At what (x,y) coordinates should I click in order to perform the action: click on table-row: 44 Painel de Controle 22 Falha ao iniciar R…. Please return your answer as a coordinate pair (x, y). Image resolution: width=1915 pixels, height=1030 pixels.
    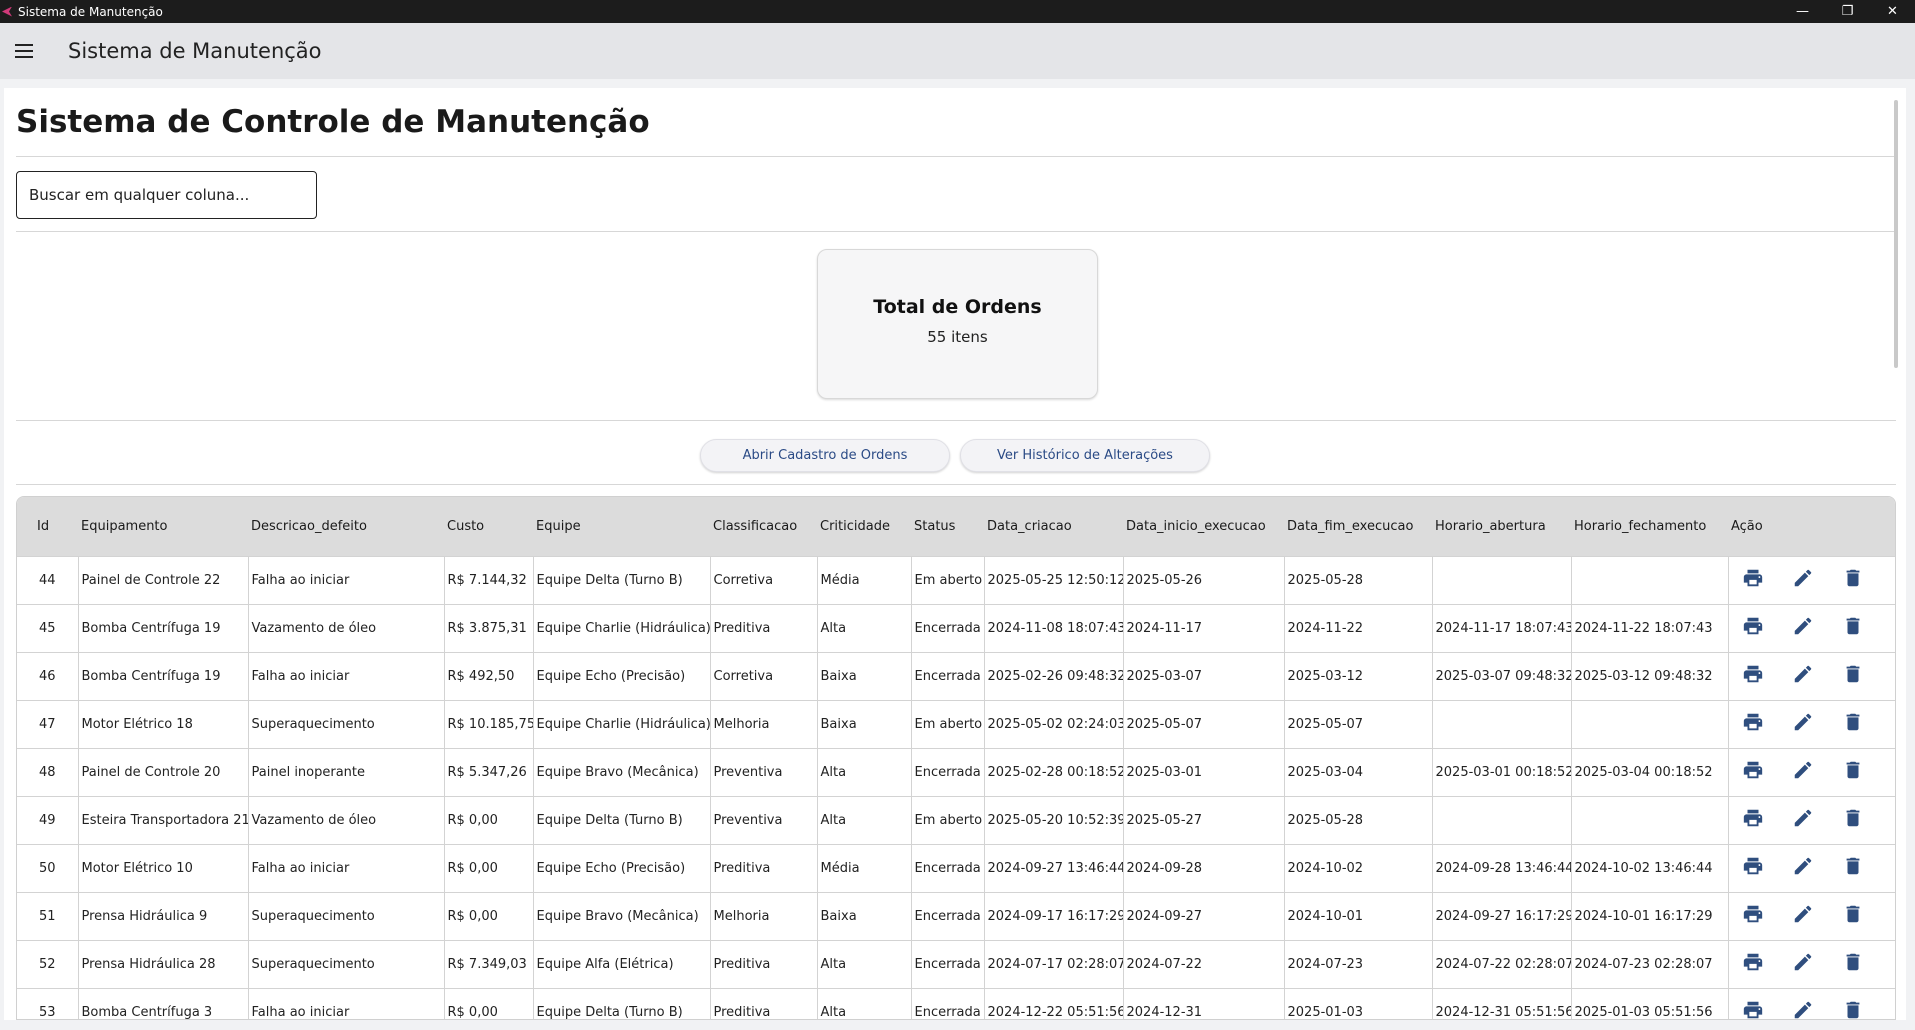
    Looking at the image, I should click on (956, 579).